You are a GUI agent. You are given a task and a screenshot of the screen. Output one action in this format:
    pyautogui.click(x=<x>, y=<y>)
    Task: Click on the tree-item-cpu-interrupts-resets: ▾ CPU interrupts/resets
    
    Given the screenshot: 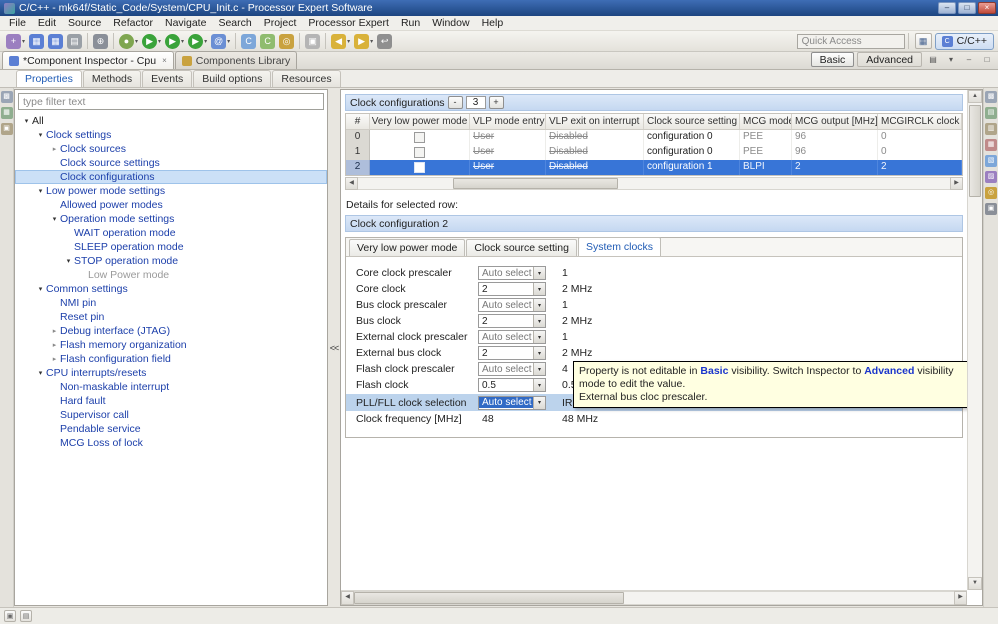 What is the action you would take?
    pyautogui.click(x=171, y=373)
    